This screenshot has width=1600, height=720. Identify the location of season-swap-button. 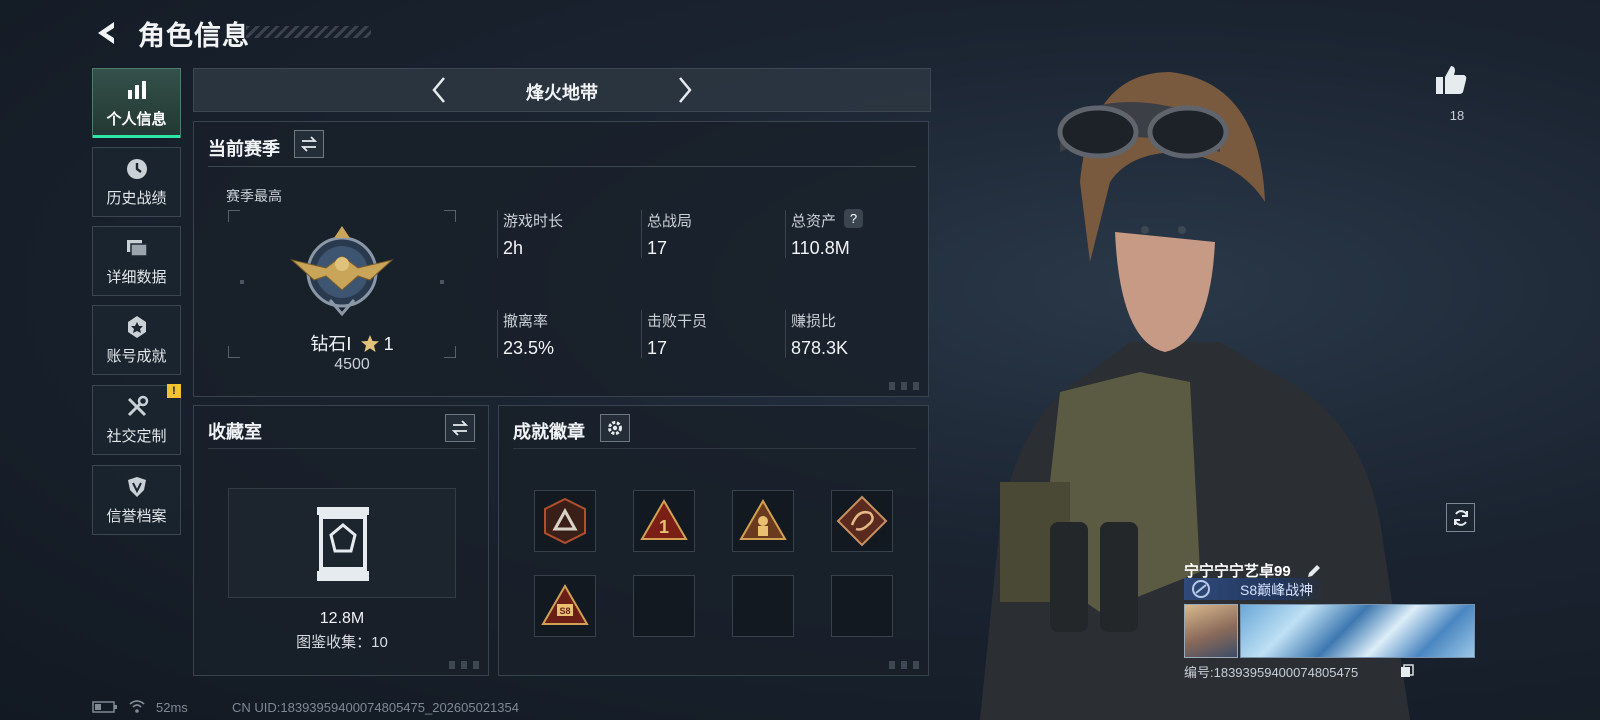
(309, 144).